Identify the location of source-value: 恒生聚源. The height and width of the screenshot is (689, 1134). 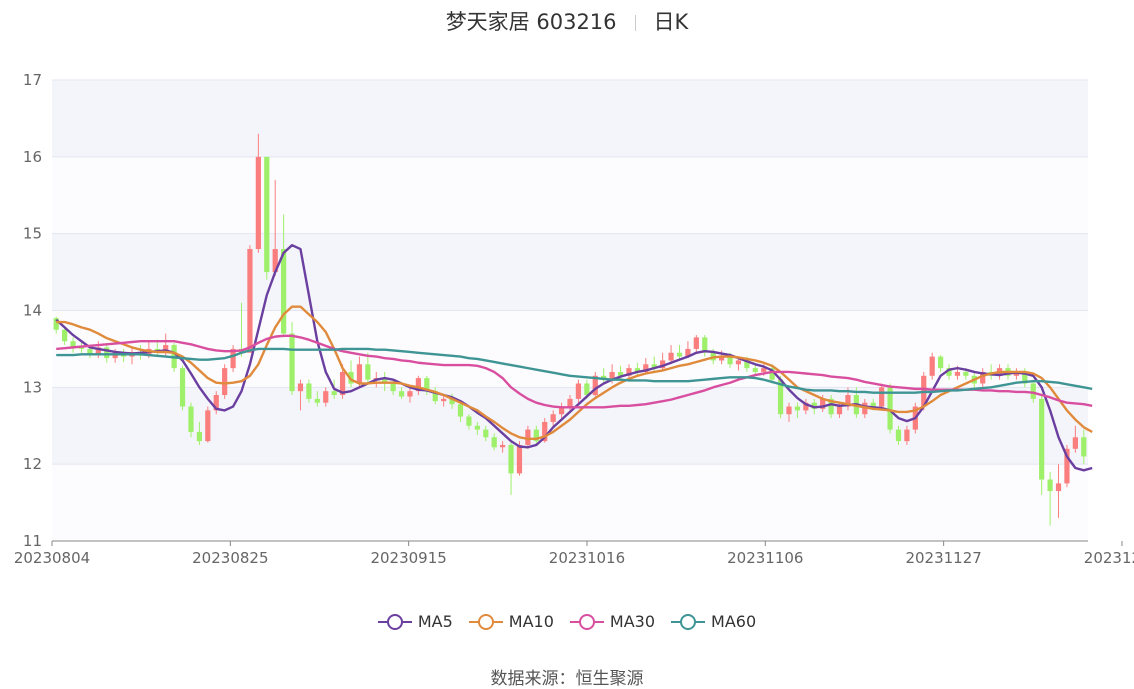
(609, 679).